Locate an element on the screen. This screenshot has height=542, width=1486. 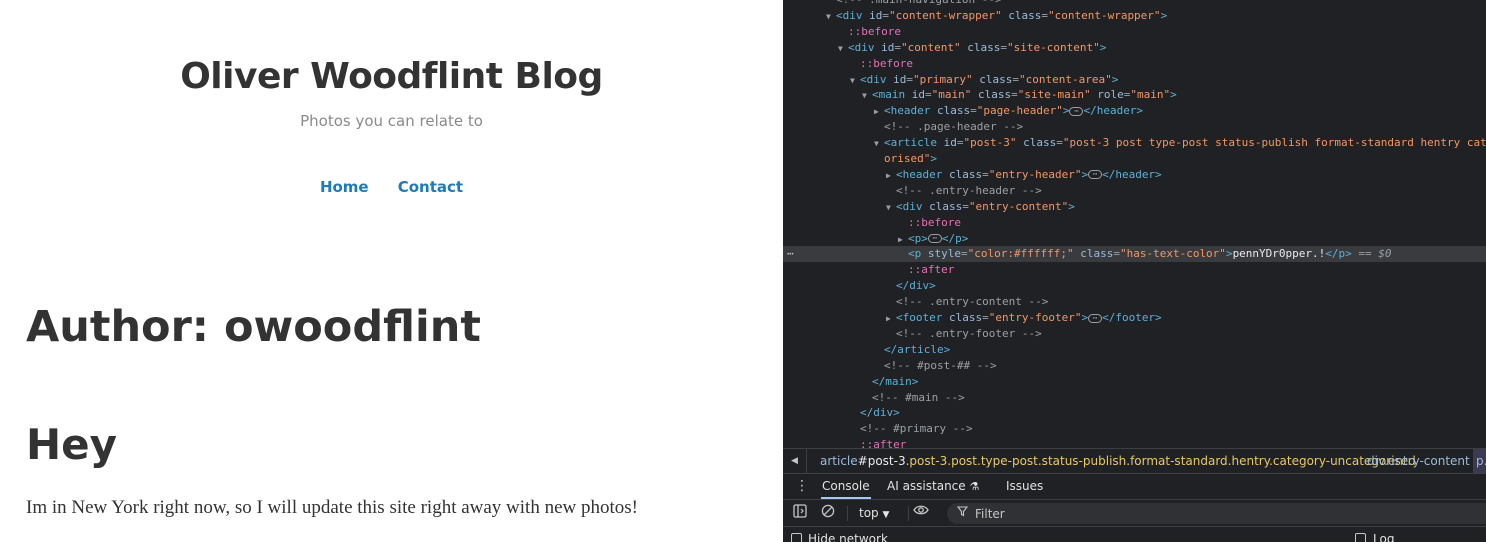
log-xhr-checkbox is located at coordinates (1360, 537).